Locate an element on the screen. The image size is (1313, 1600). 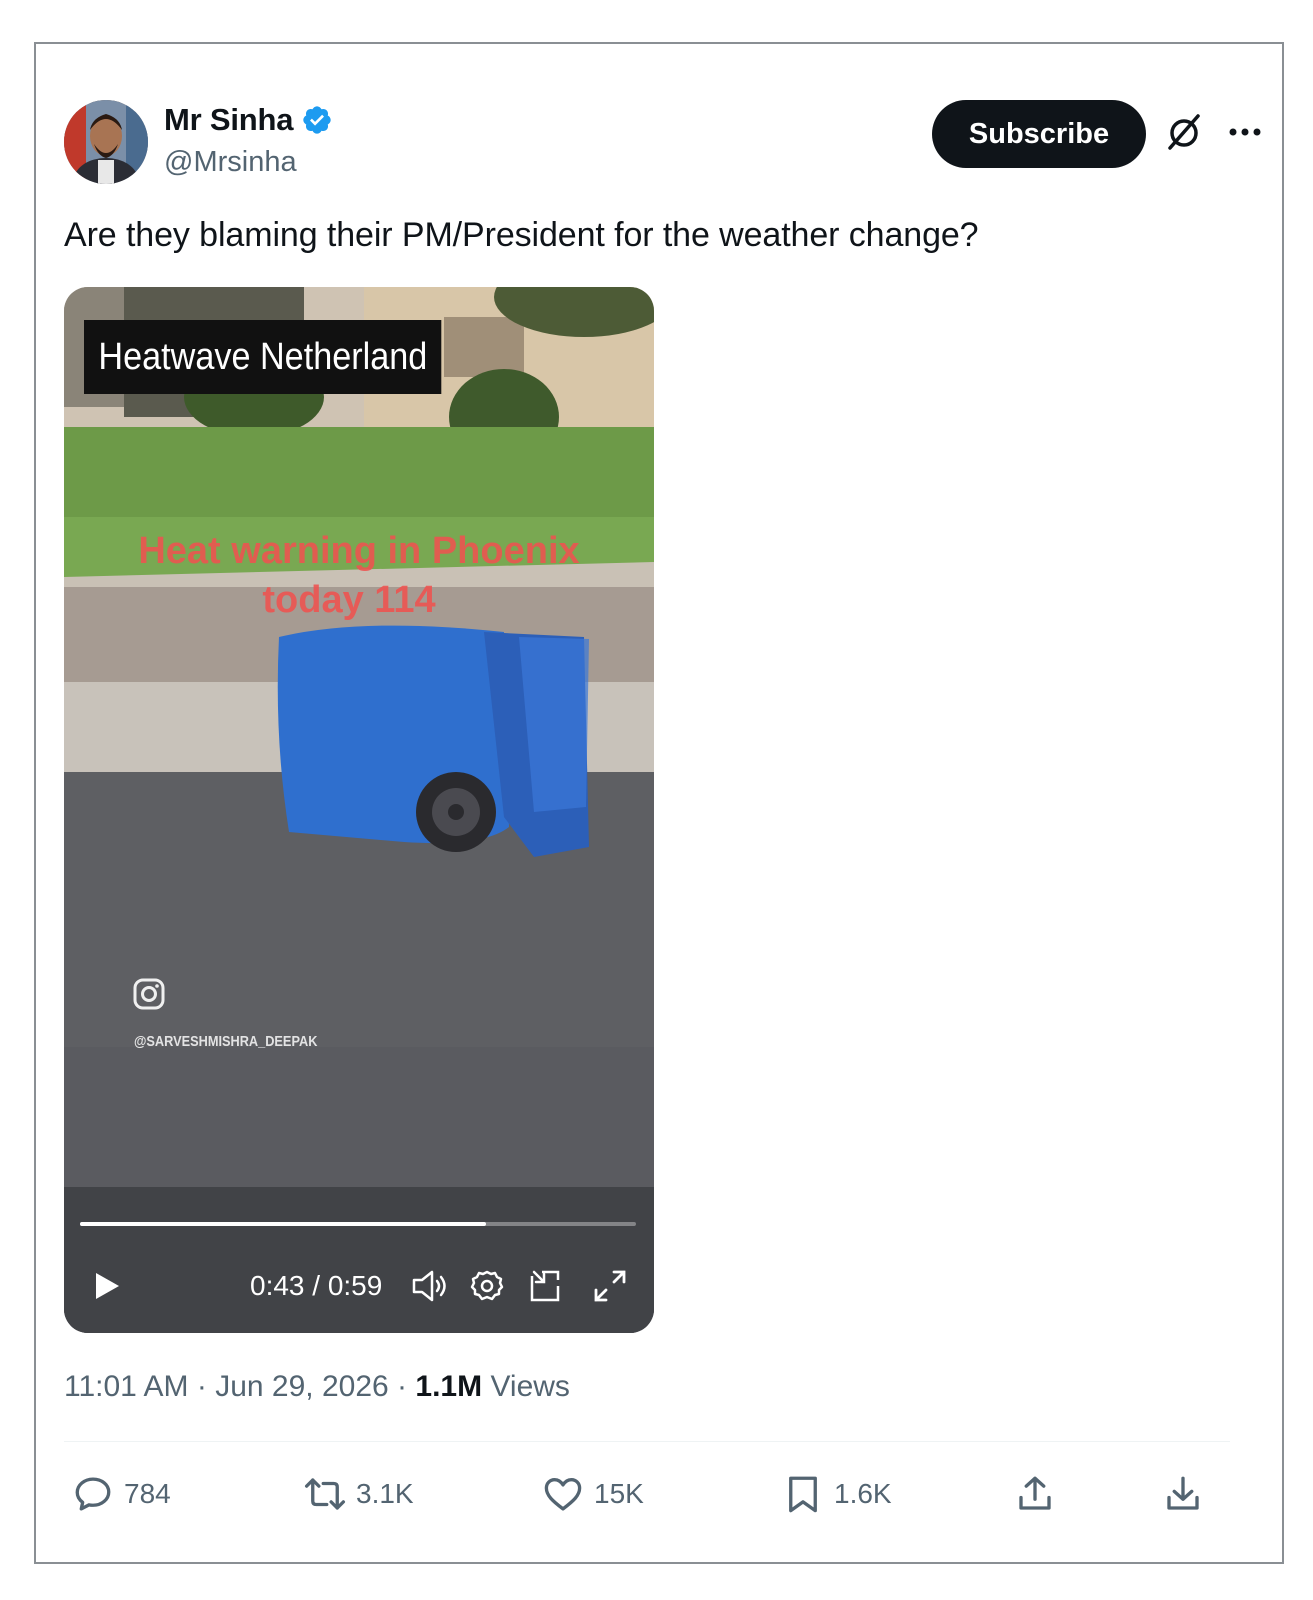
video-overlay-caption-line2: today 114 is located at coordinates (349, 600).